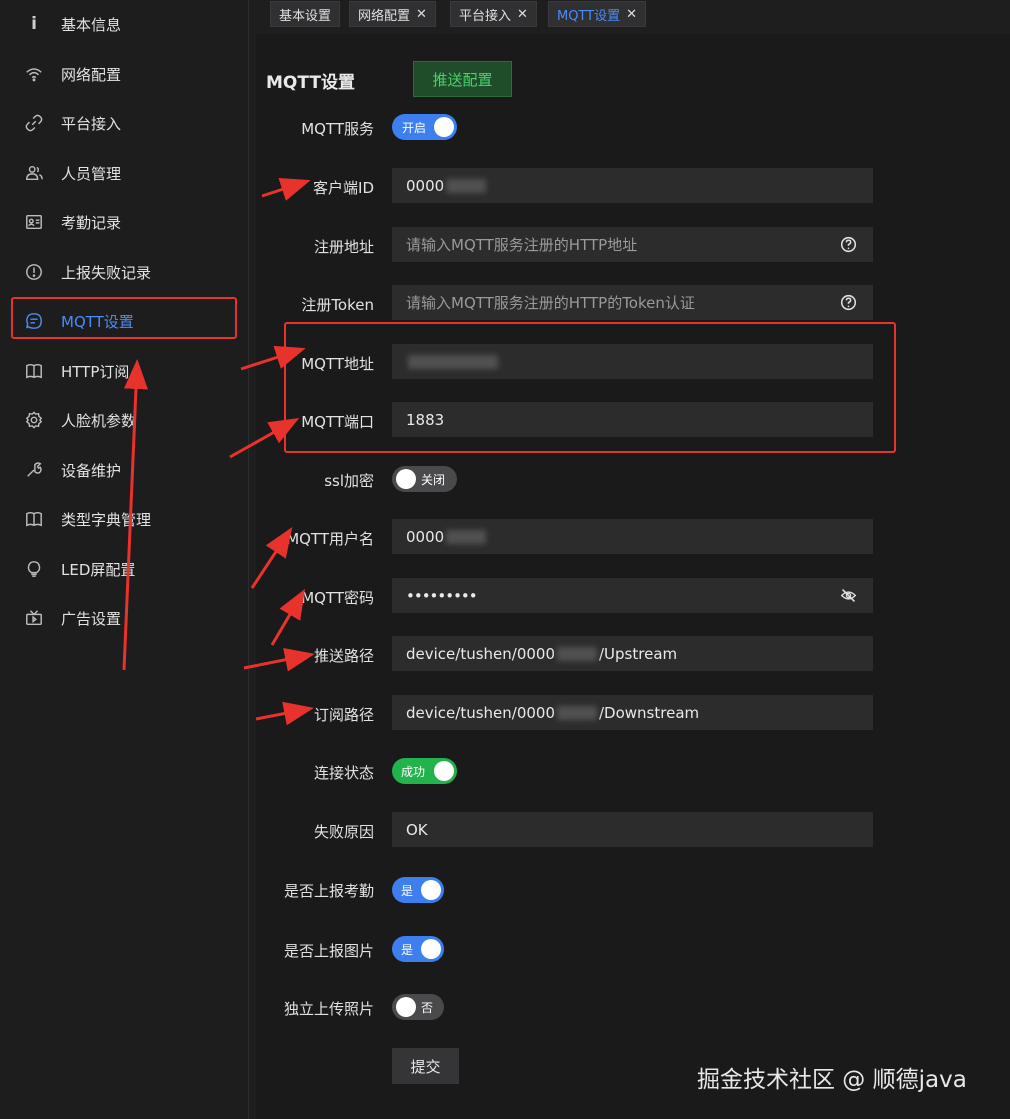 Image resolution: width=1010 pixels, height=1119 pixels. Describe the element at coordinates (480, 712) in the screenshot. I see `sub-path-prefix: device/tushen/0000` at that location.